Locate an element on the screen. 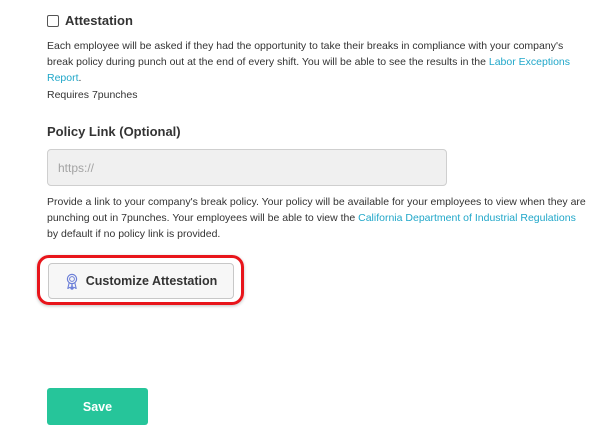  save-button: Save is located at coordinates (97, 406).